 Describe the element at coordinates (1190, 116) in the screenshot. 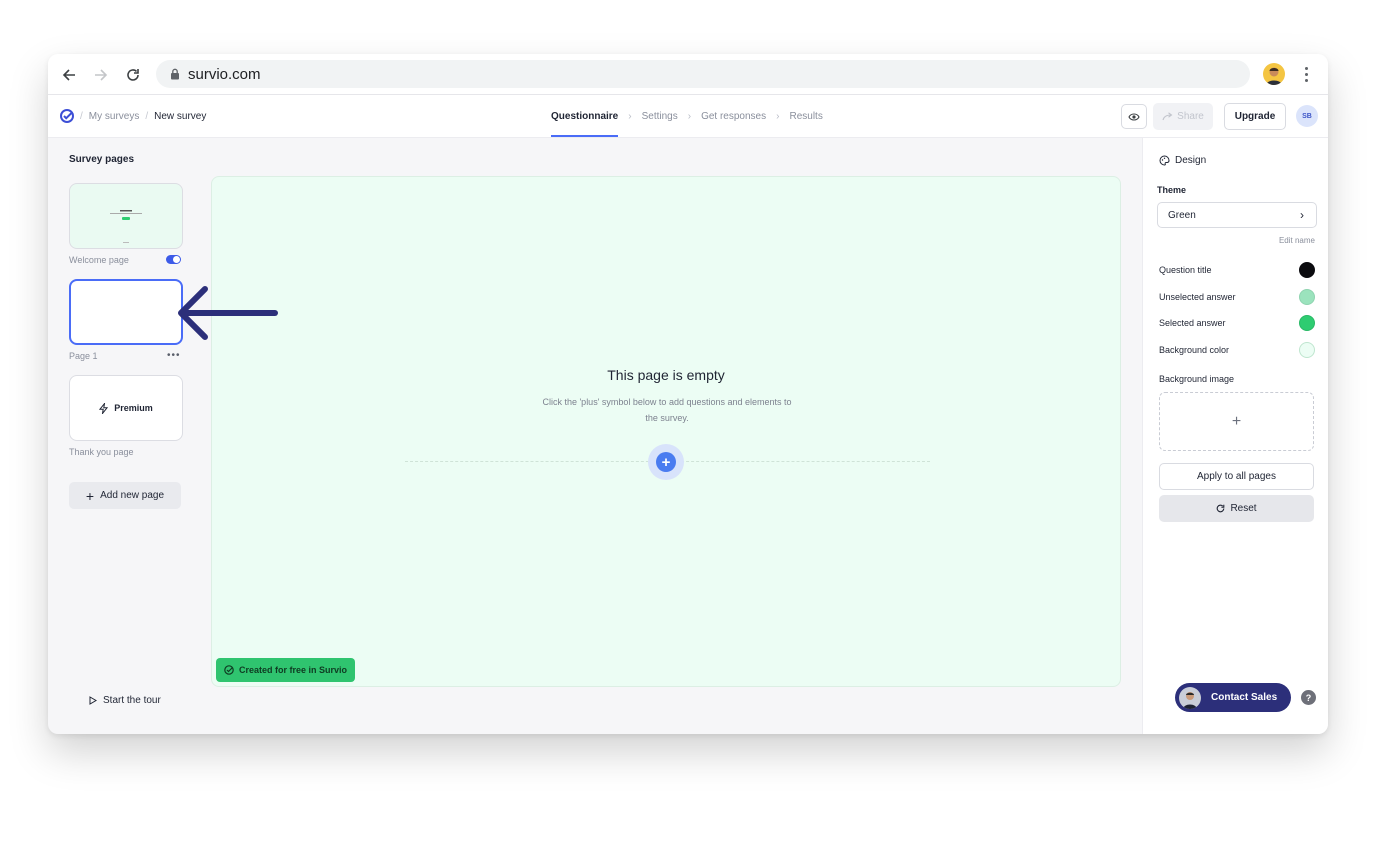

I see `share-label: Share` at that location.